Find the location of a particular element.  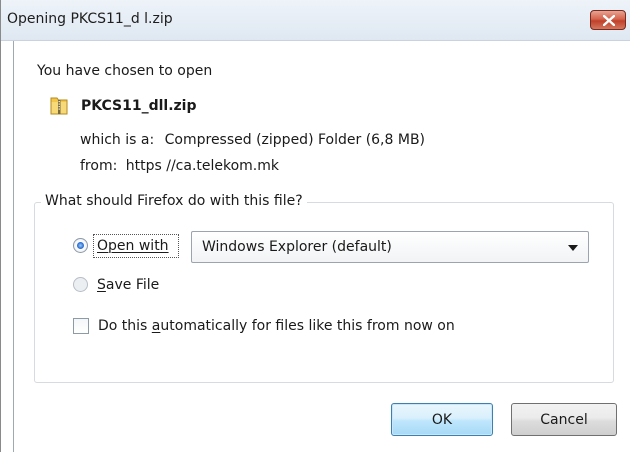

auto-action-checkbox is located at coordinates (81, 326).